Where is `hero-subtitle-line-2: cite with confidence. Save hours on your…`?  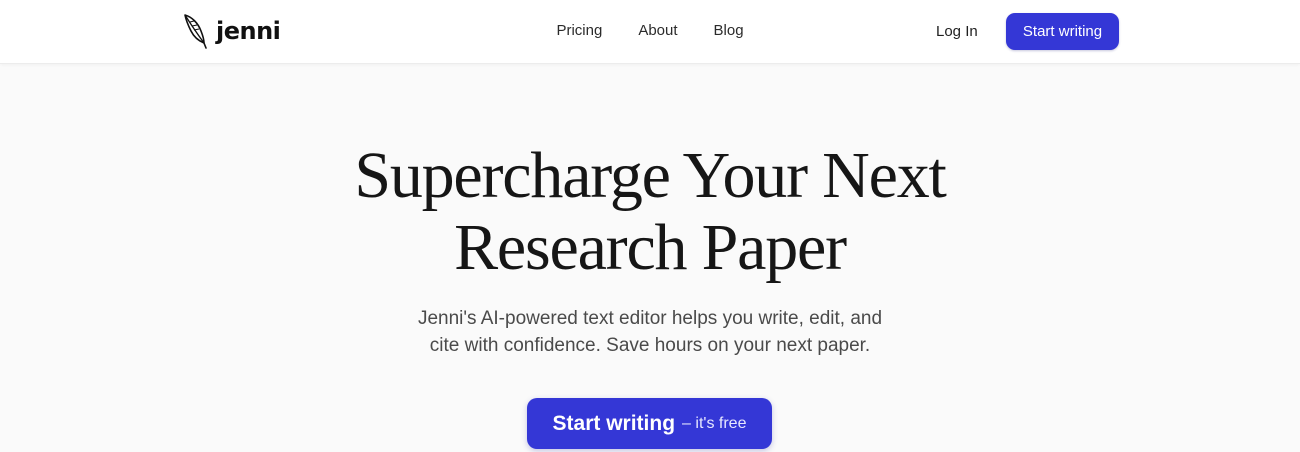 hero-subtitle-line-2: cite with confidence. Save hours on your… is located at coordinates (650, 345).